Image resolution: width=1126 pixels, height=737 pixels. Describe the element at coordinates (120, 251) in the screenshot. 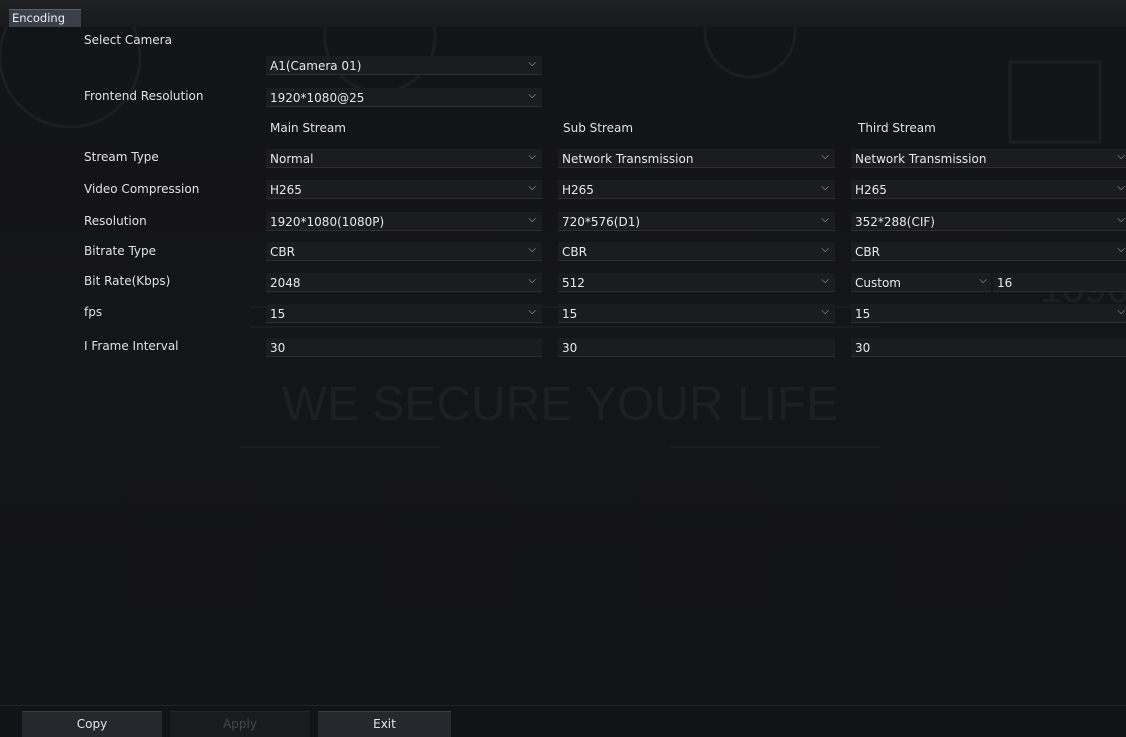

I see `bitrate-type-label: Bitrate Type` at that location.